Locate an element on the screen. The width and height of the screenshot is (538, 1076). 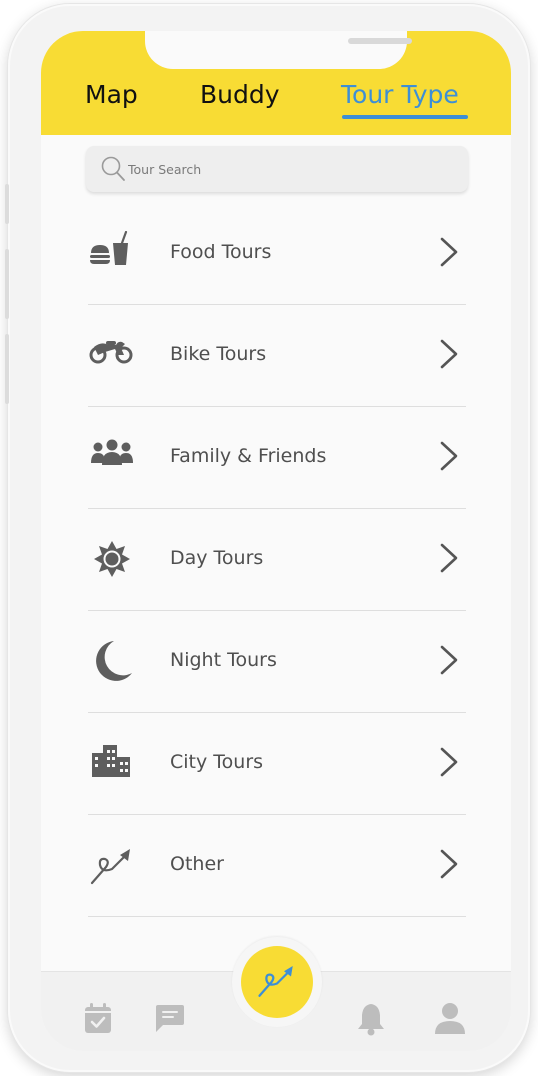
list-item-day-tours: Day Tours is located at coordinates (277, 560).